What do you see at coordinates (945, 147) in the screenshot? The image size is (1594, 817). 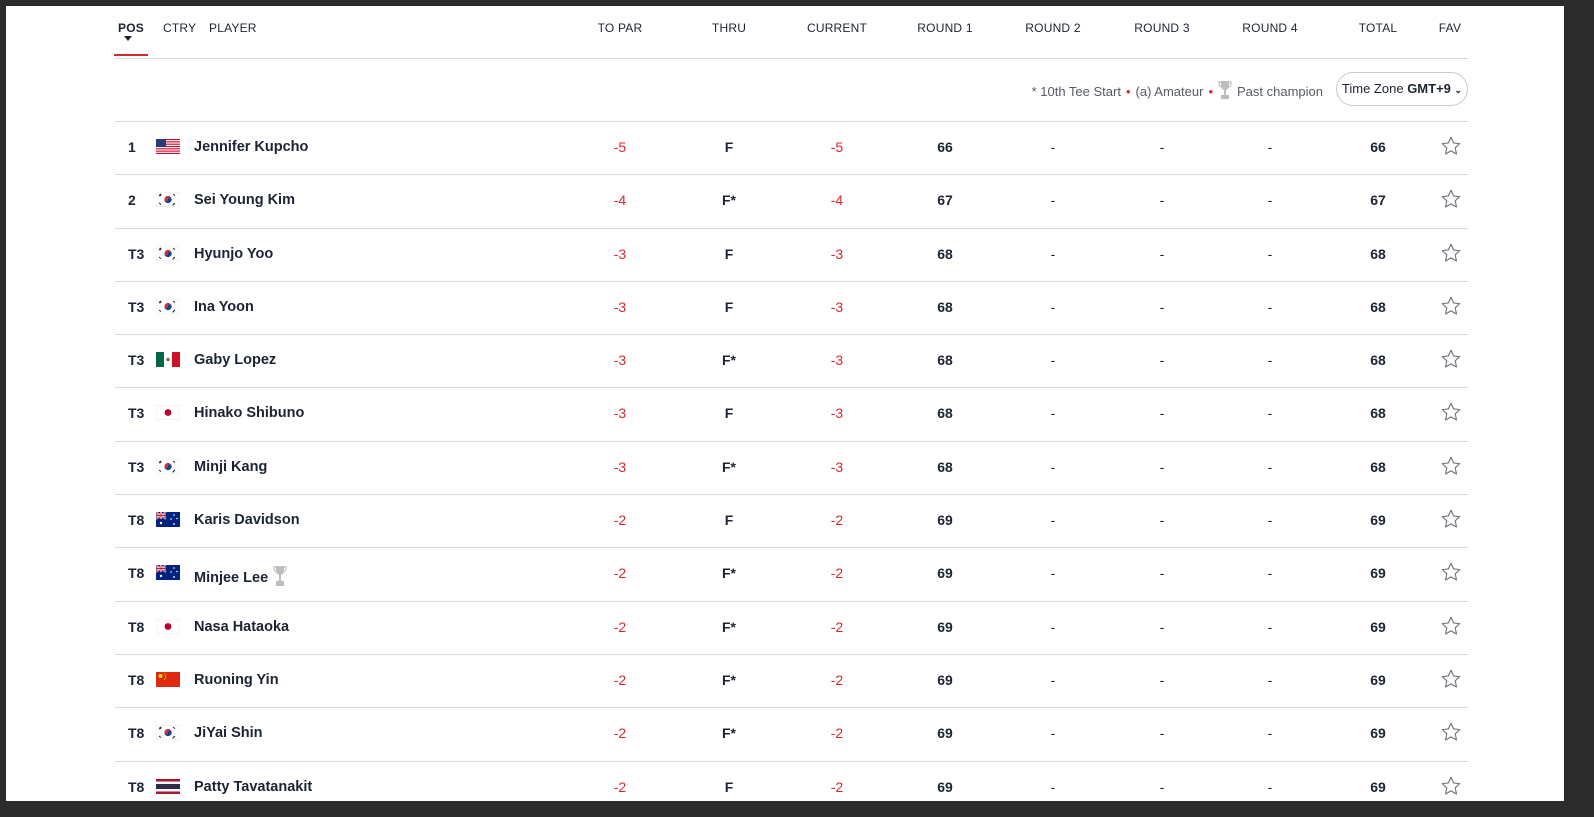 I see `cell-round-1: 66` at bounding box center [945, 147].